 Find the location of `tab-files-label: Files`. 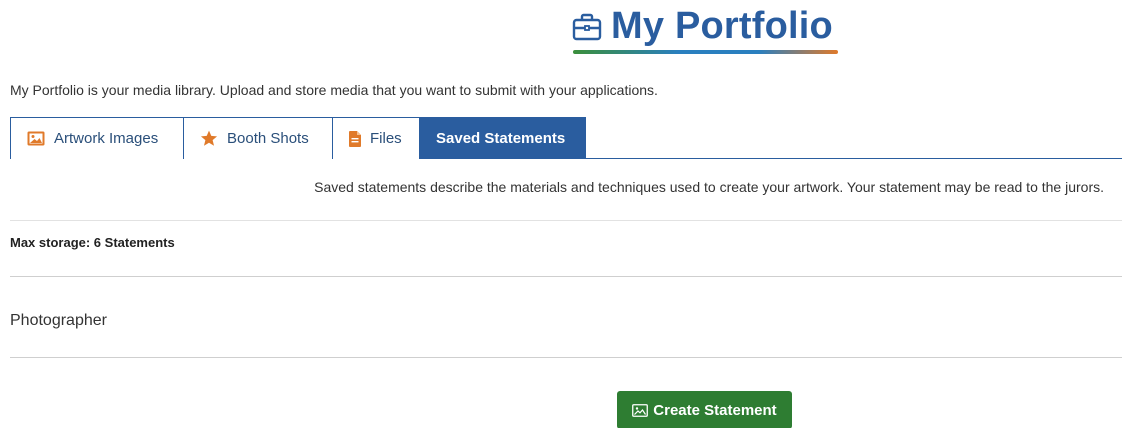

tab-files-label: Files is located at coordinates (386, 138).